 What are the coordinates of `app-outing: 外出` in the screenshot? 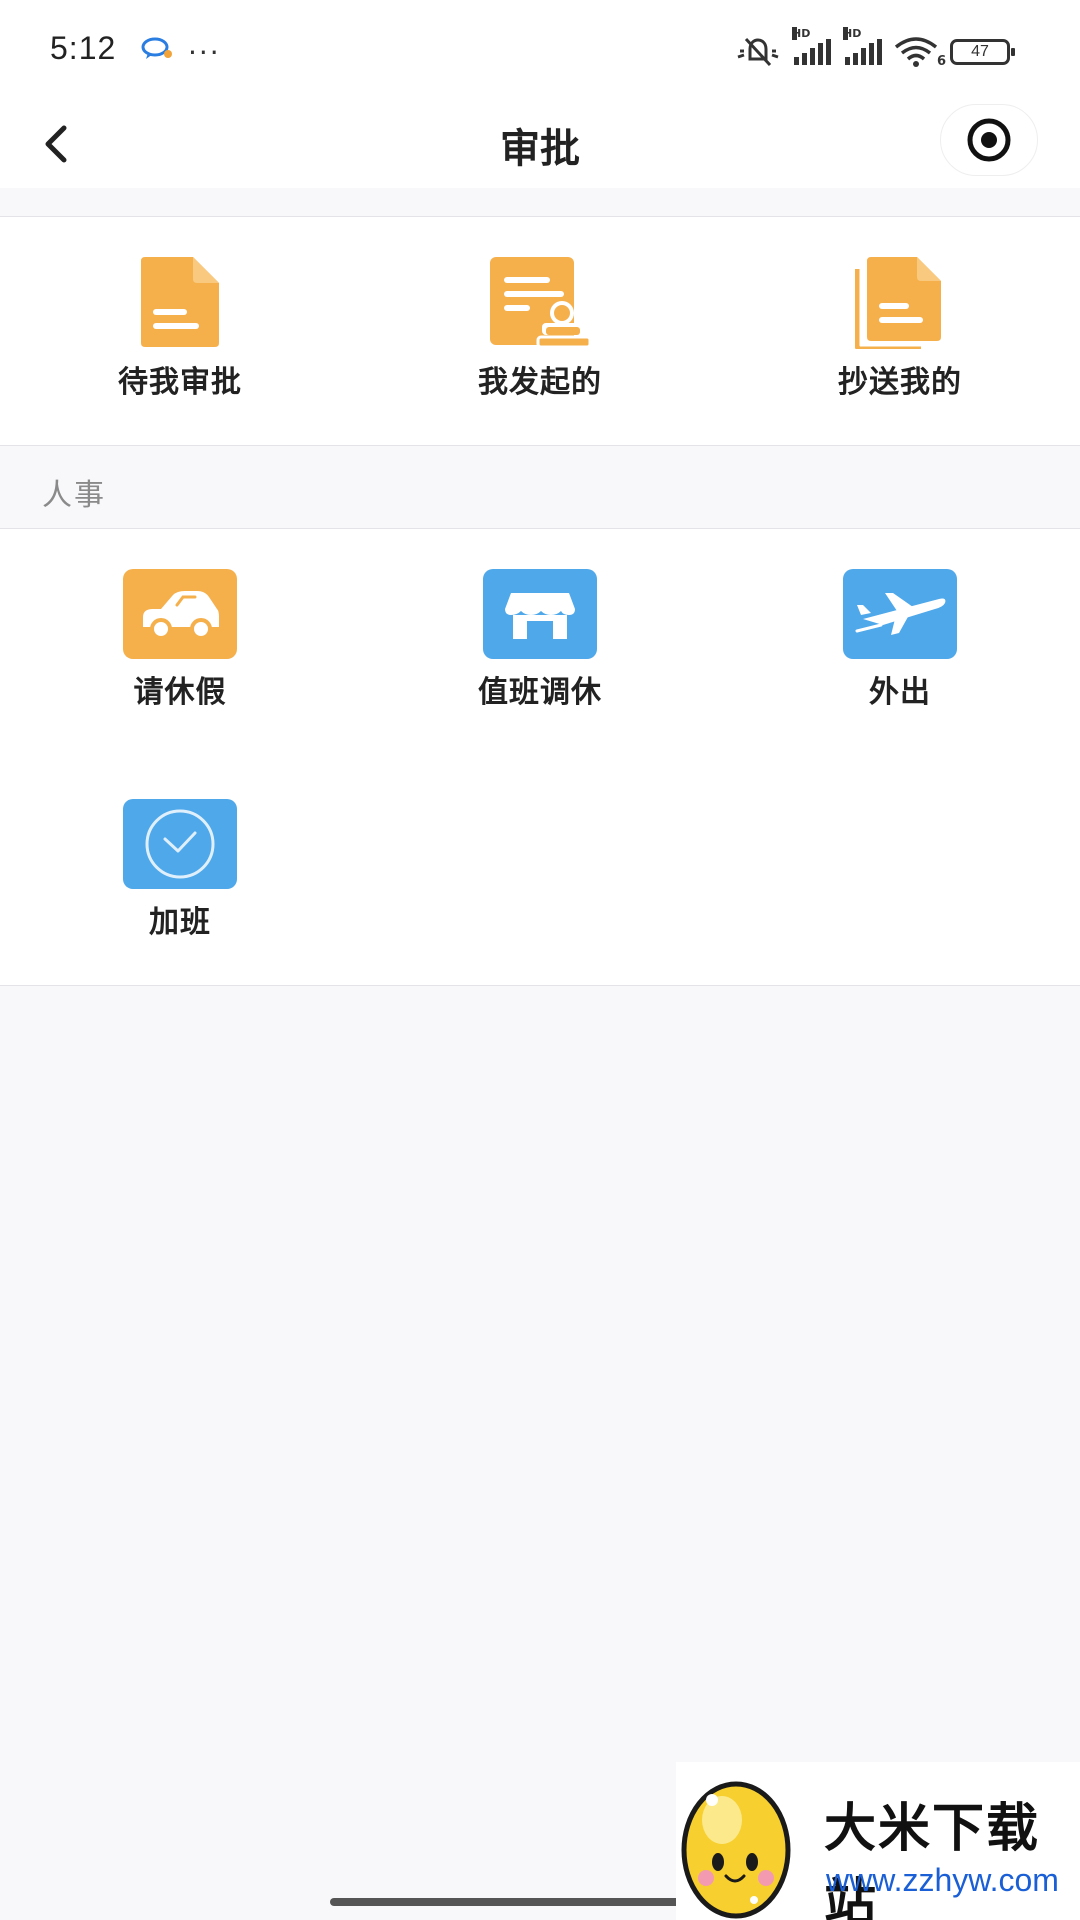 It's located at (900, 640).